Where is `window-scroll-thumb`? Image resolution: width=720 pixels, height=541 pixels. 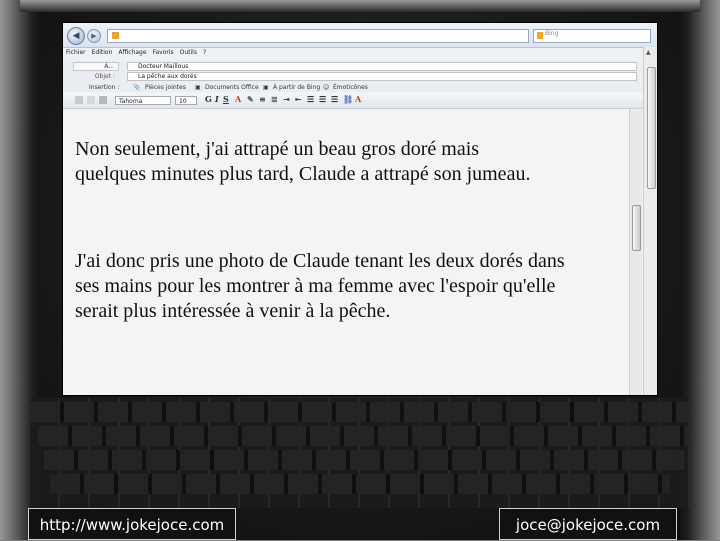
window-scroll-thumb is located at coordinates (651, 128).